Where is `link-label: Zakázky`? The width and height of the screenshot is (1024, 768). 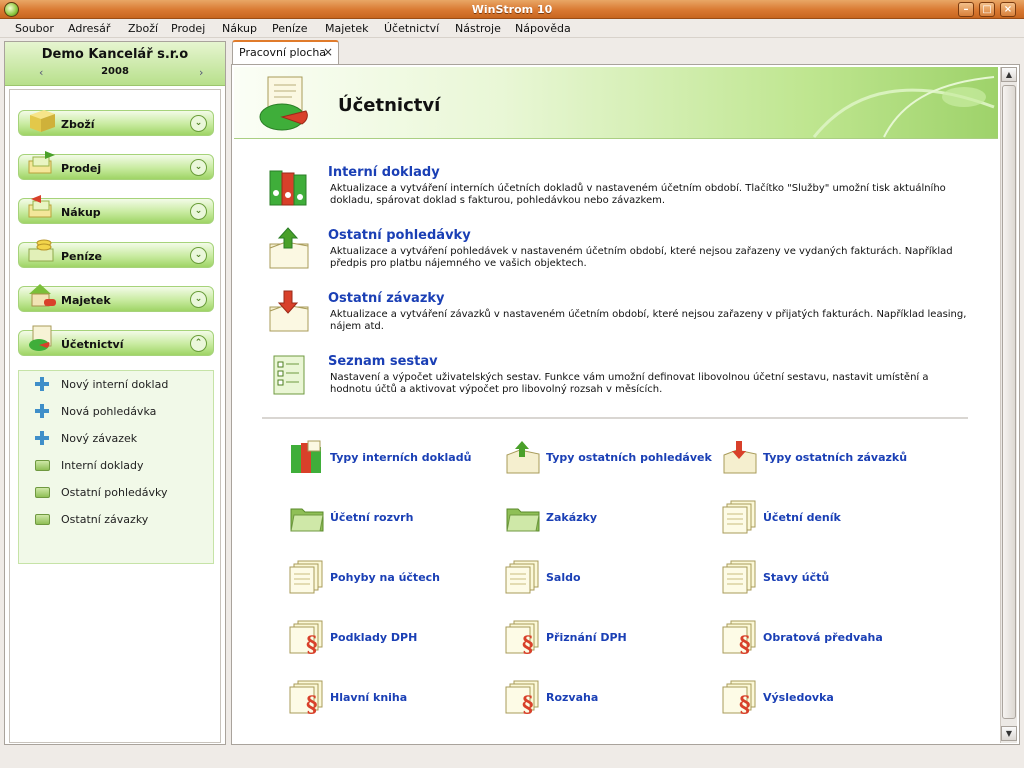 link-label: Zakázky is located at coordinates (572, 517).